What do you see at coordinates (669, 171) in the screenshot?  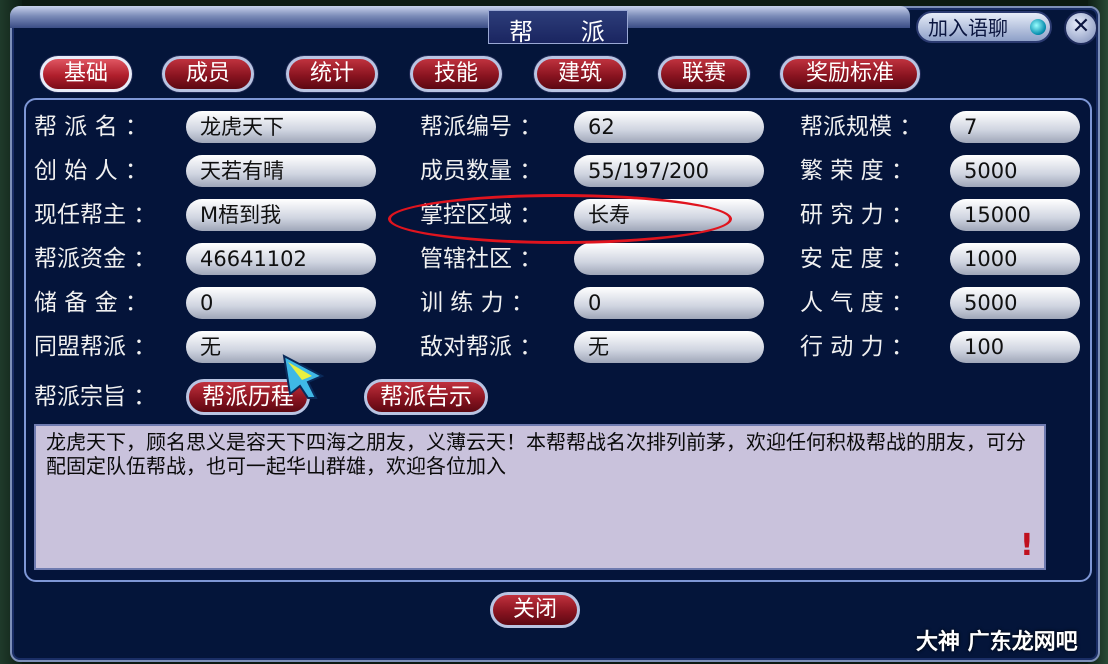 I see `member-count-field: 55/197/200` at bounding box center [669, 171].